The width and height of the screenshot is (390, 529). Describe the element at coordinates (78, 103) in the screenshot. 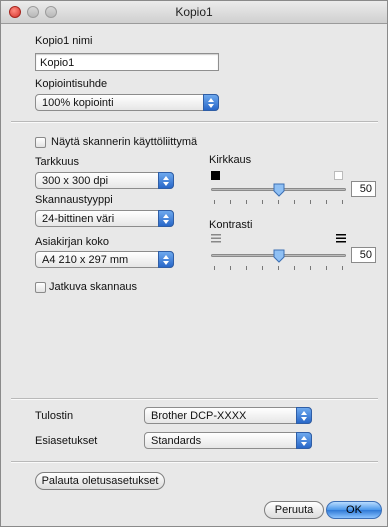

I see `copy-ratio-value: 100% kopiointi` at that location.